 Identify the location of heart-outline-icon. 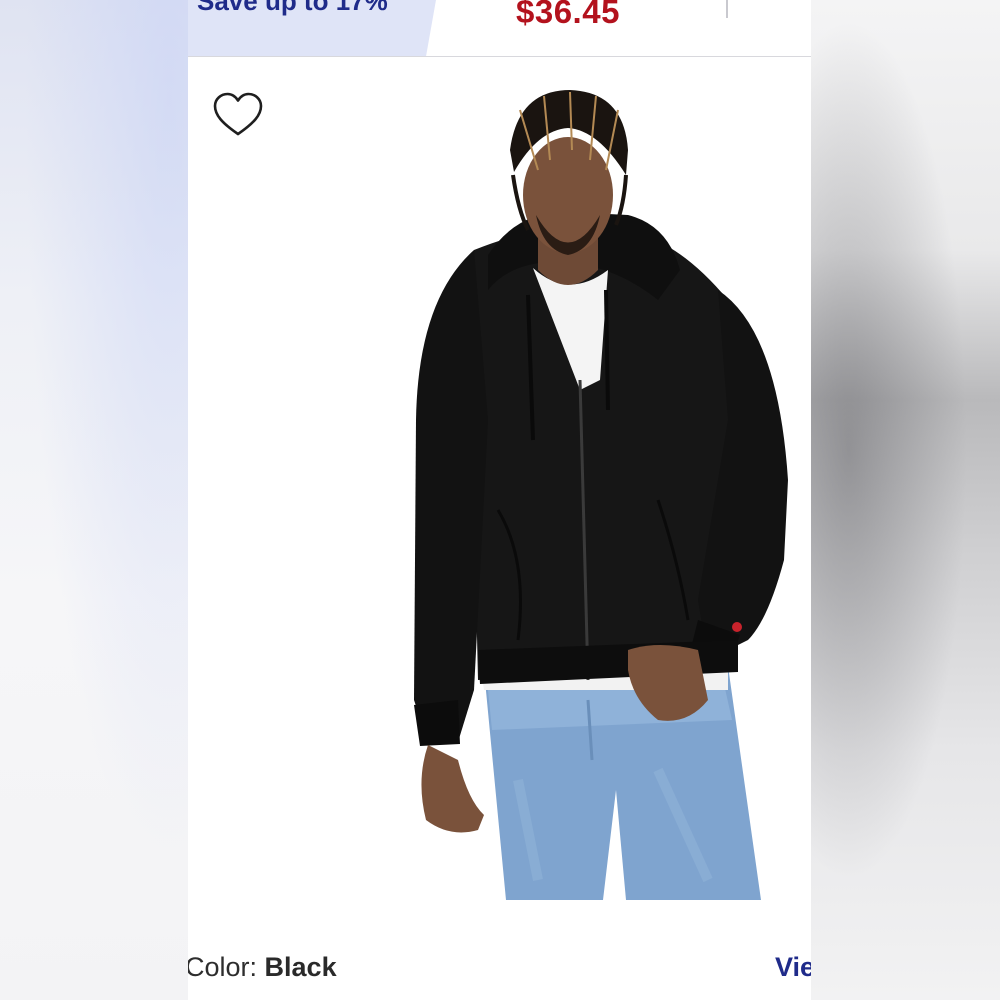
(238, 114).